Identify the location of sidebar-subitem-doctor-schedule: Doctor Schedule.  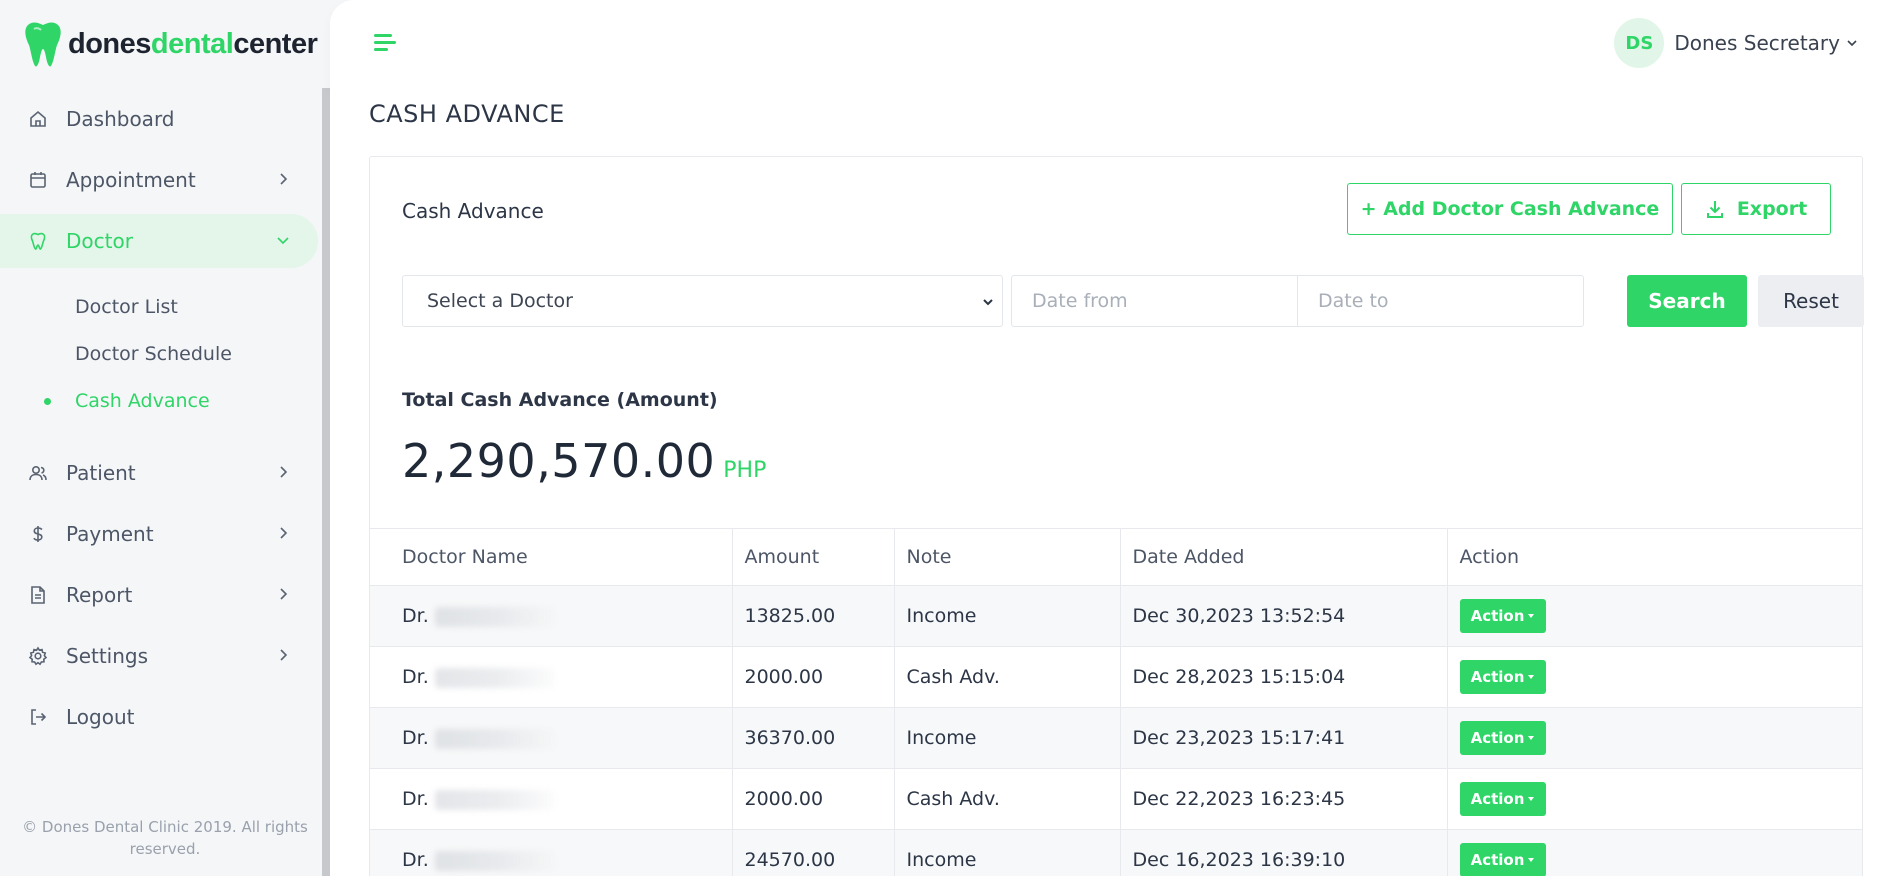
(159, 353).